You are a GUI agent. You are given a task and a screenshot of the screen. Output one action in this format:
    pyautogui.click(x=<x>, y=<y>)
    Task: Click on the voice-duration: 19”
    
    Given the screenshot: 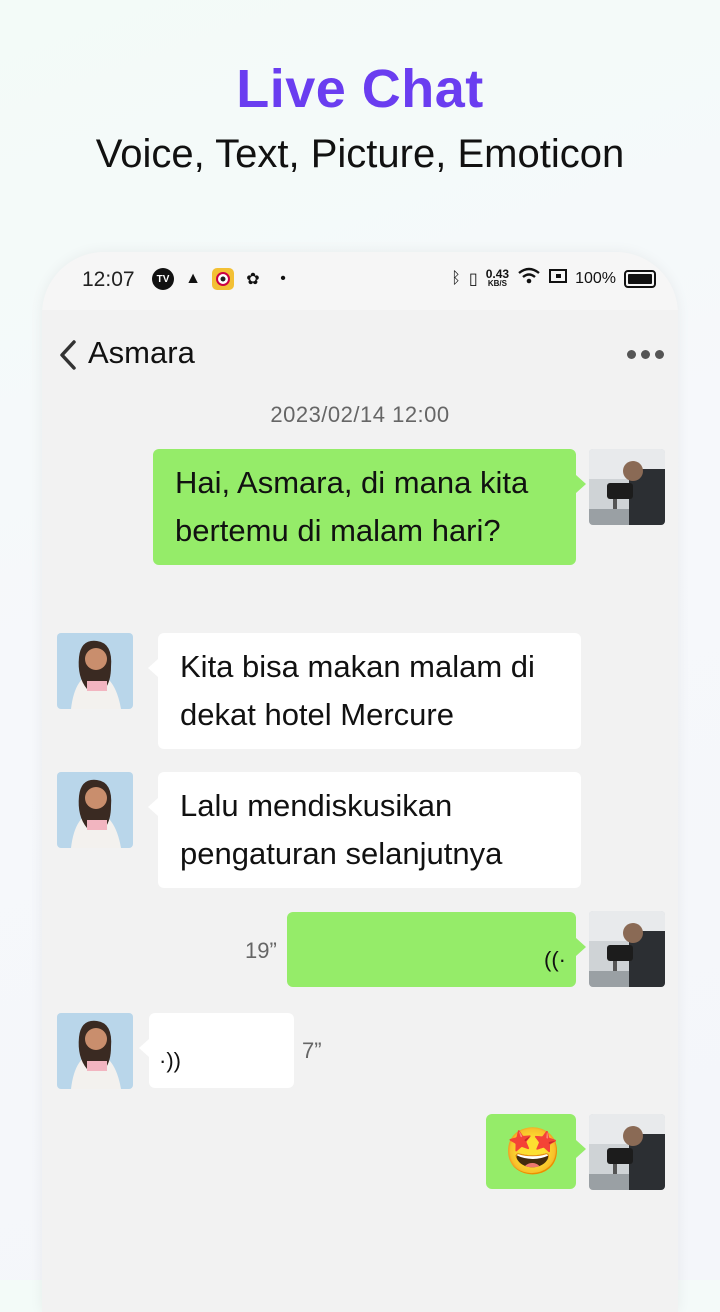 What is the action you would take?
    pyautogui.click(x=261, y=950)
    